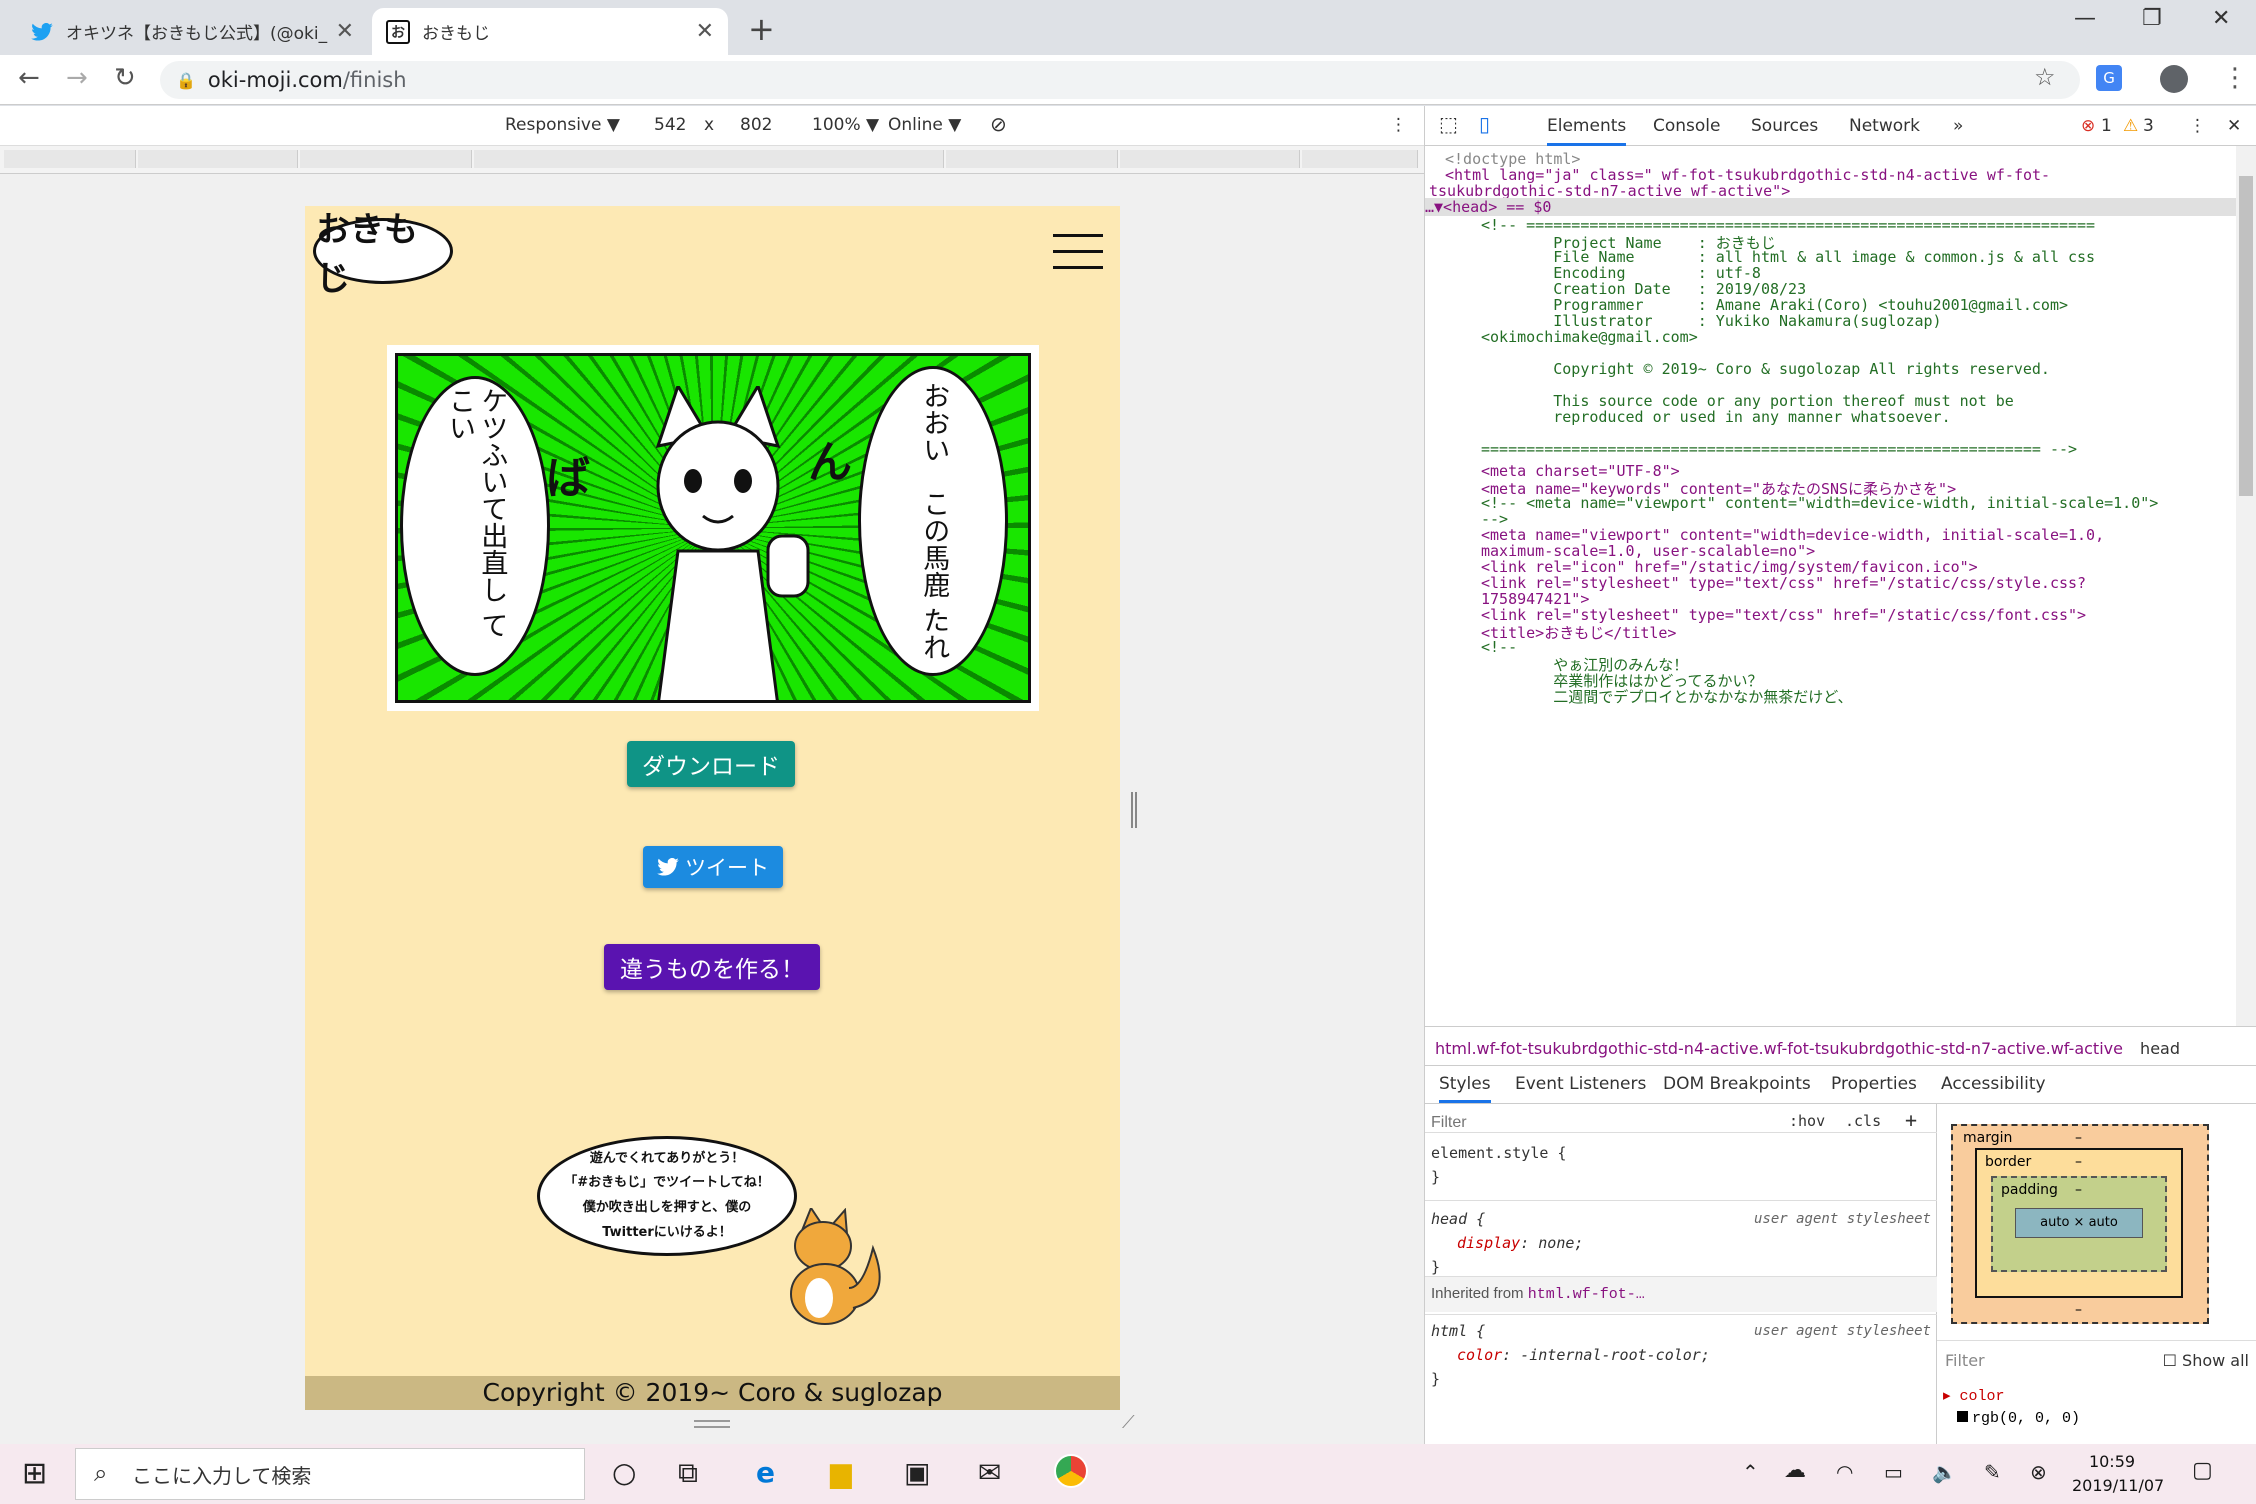 The image size is (2256, 1504). I want to click on menu-icon: ⋮, so click(2235, 78).